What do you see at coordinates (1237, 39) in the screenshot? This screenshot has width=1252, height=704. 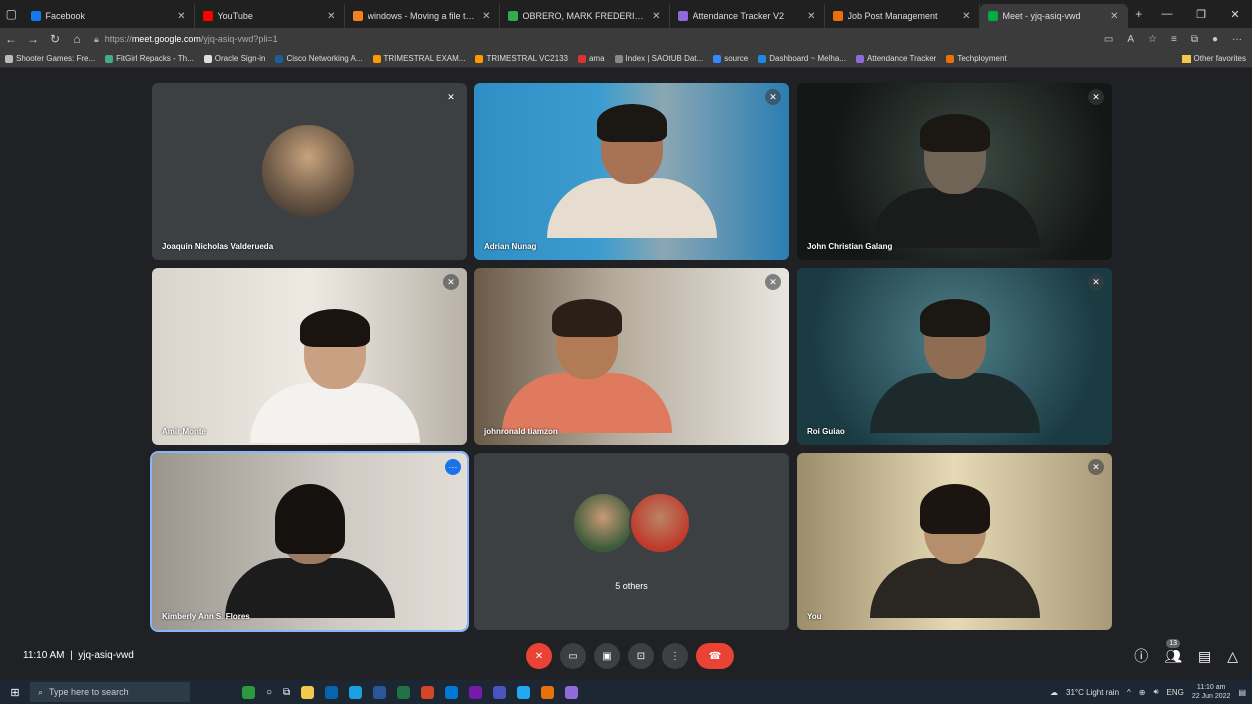 I see `more-icon: ···` at bounding box center [1237, 39].